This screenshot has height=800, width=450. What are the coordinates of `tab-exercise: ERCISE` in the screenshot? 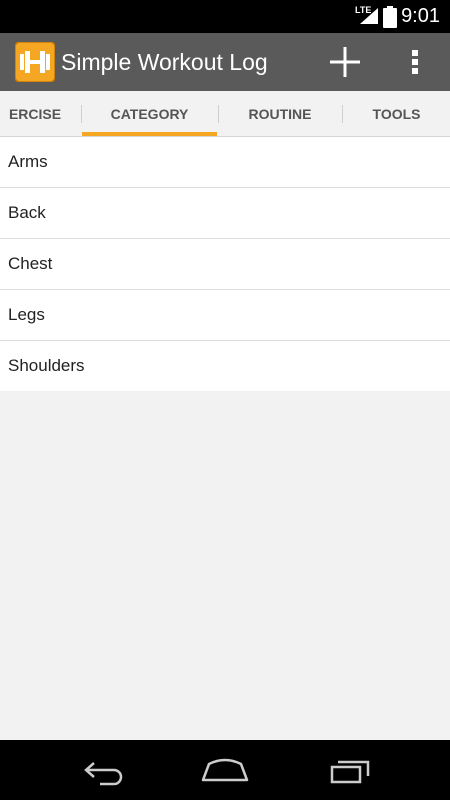 It's located at (40, 113).